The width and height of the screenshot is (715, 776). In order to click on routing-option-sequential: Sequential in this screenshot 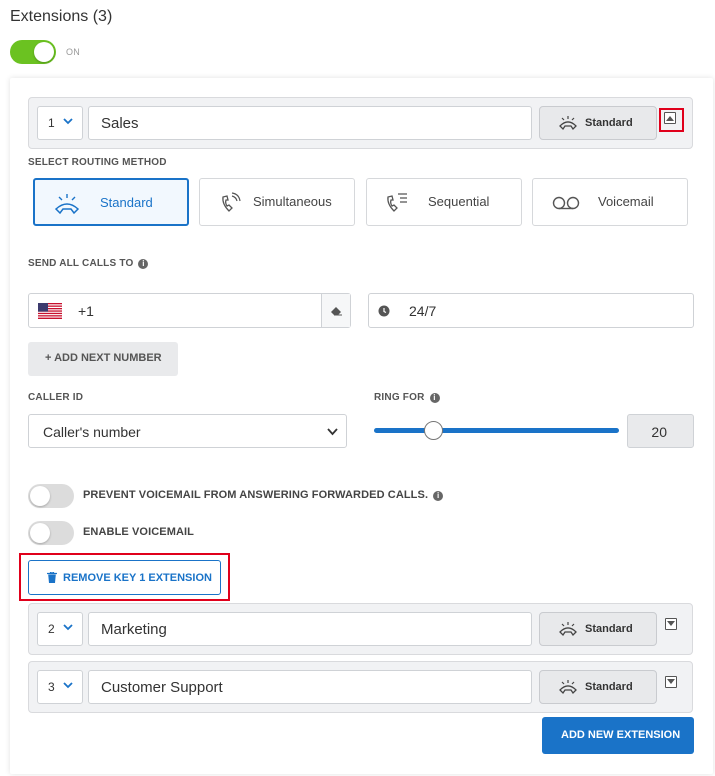, I will do `click(444, 202)`.